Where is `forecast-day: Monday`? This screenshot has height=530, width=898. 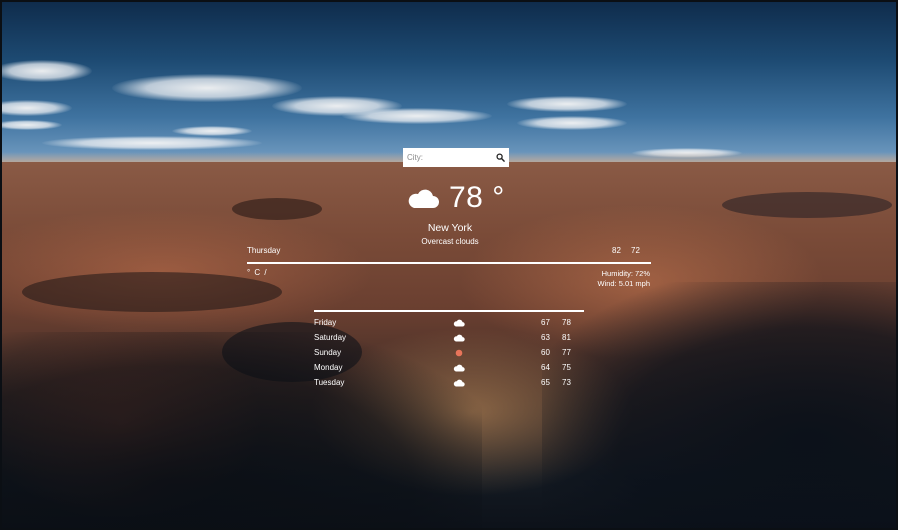 forecast-day: Monday is located at coordinates (328, 367).